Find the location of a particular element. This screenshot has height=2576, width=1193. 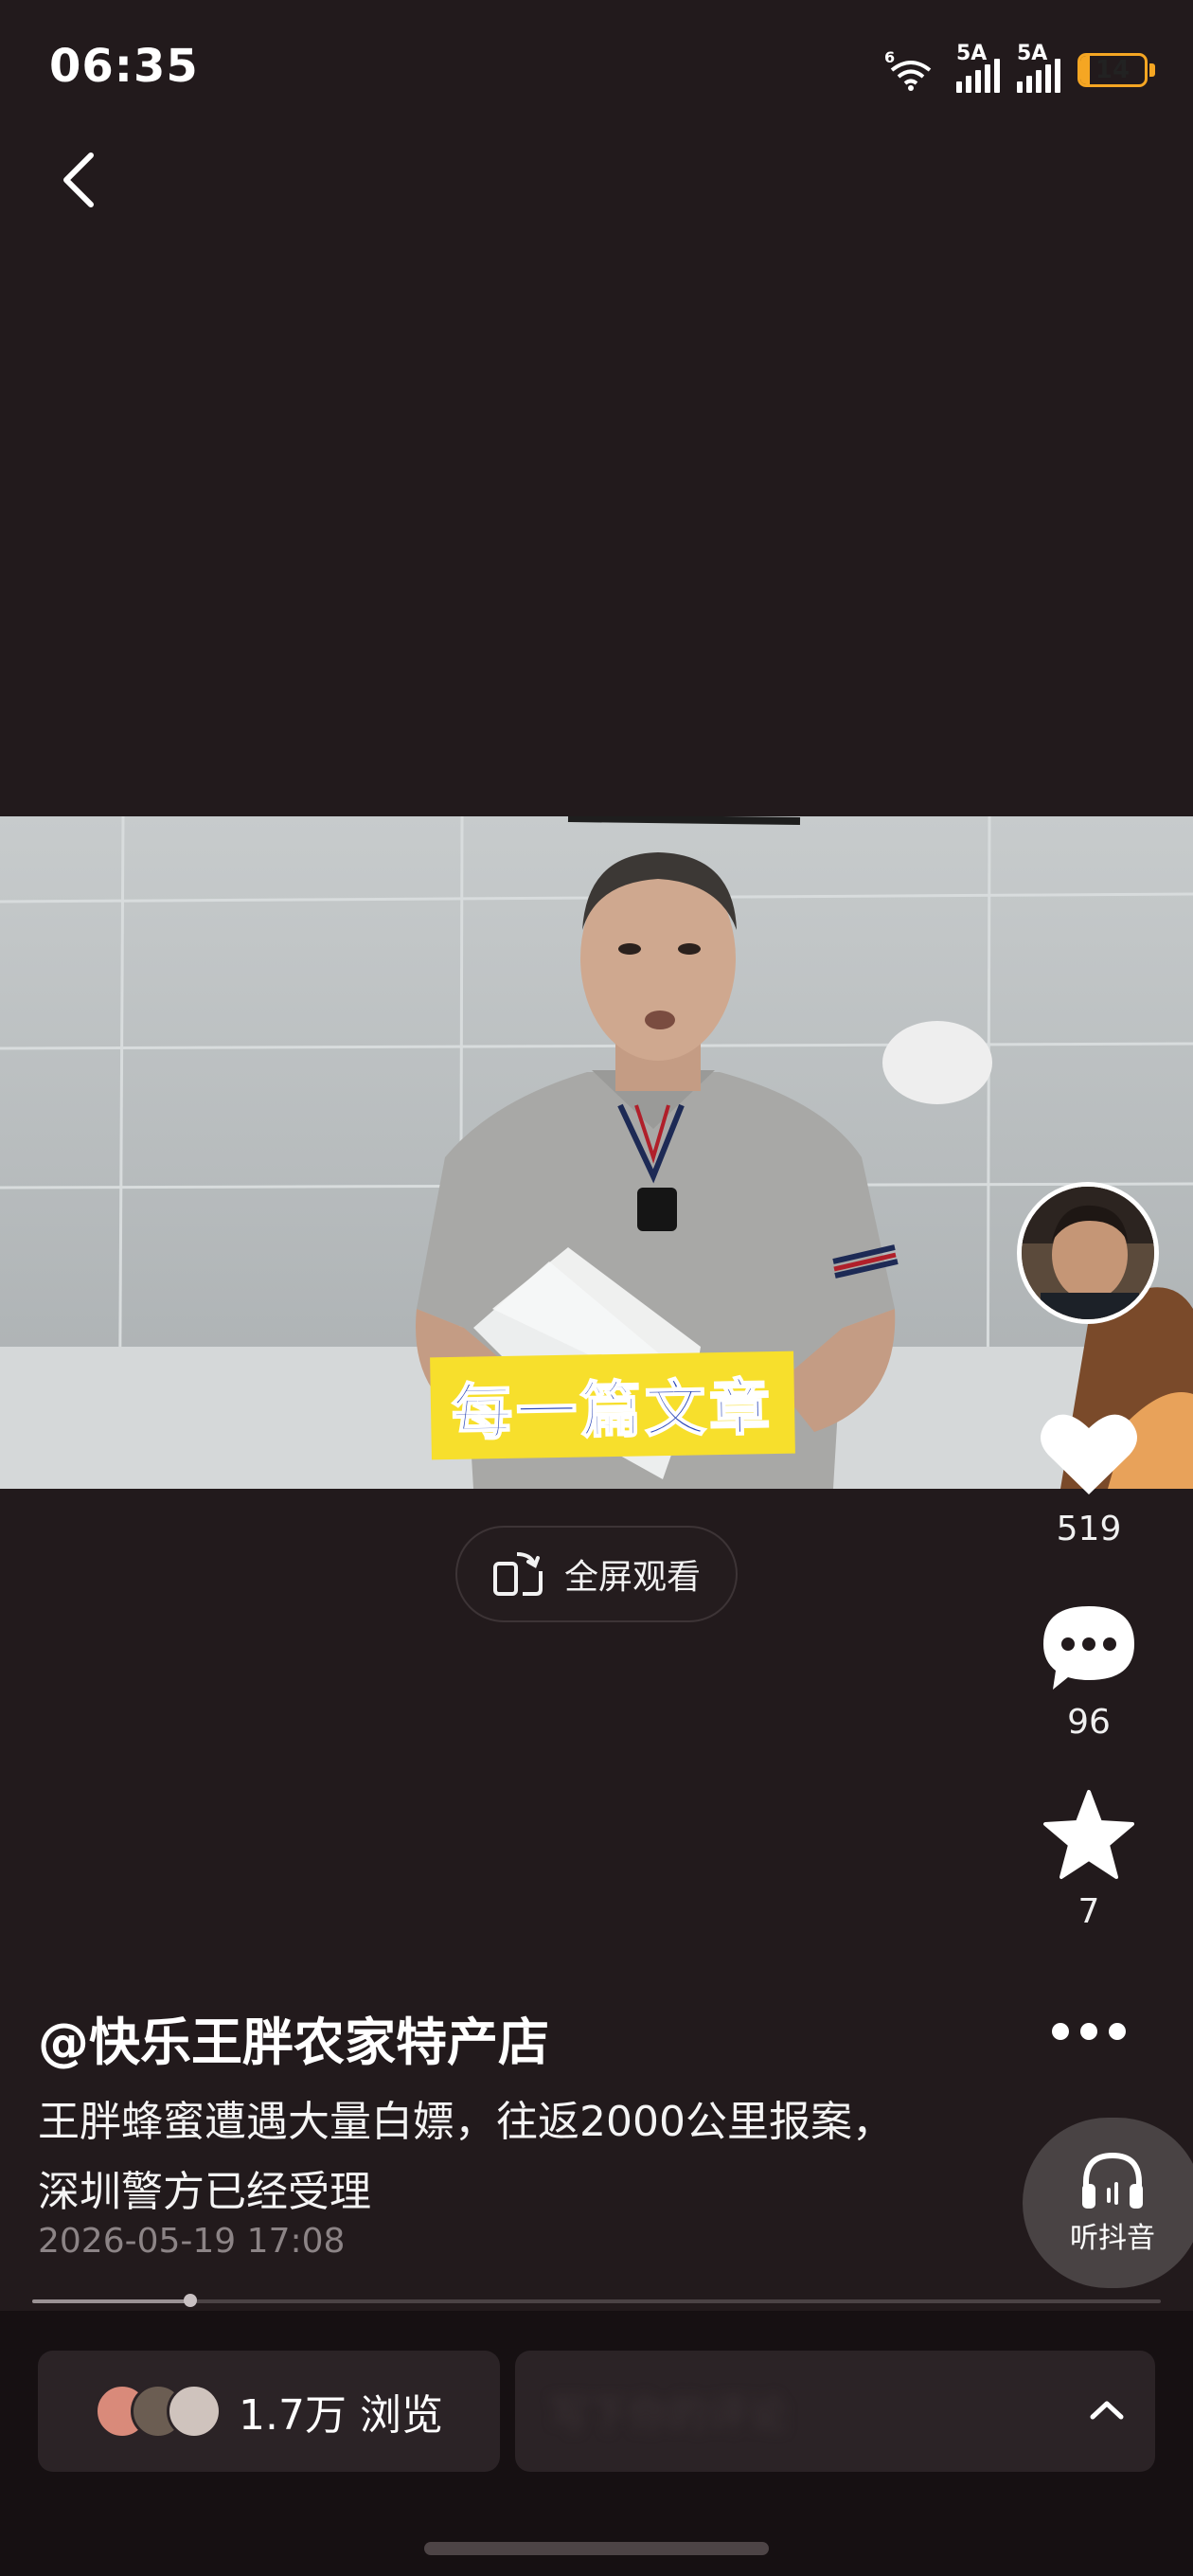

views-button: 1.7万 浏览 is located at coordinates (269, 2411).